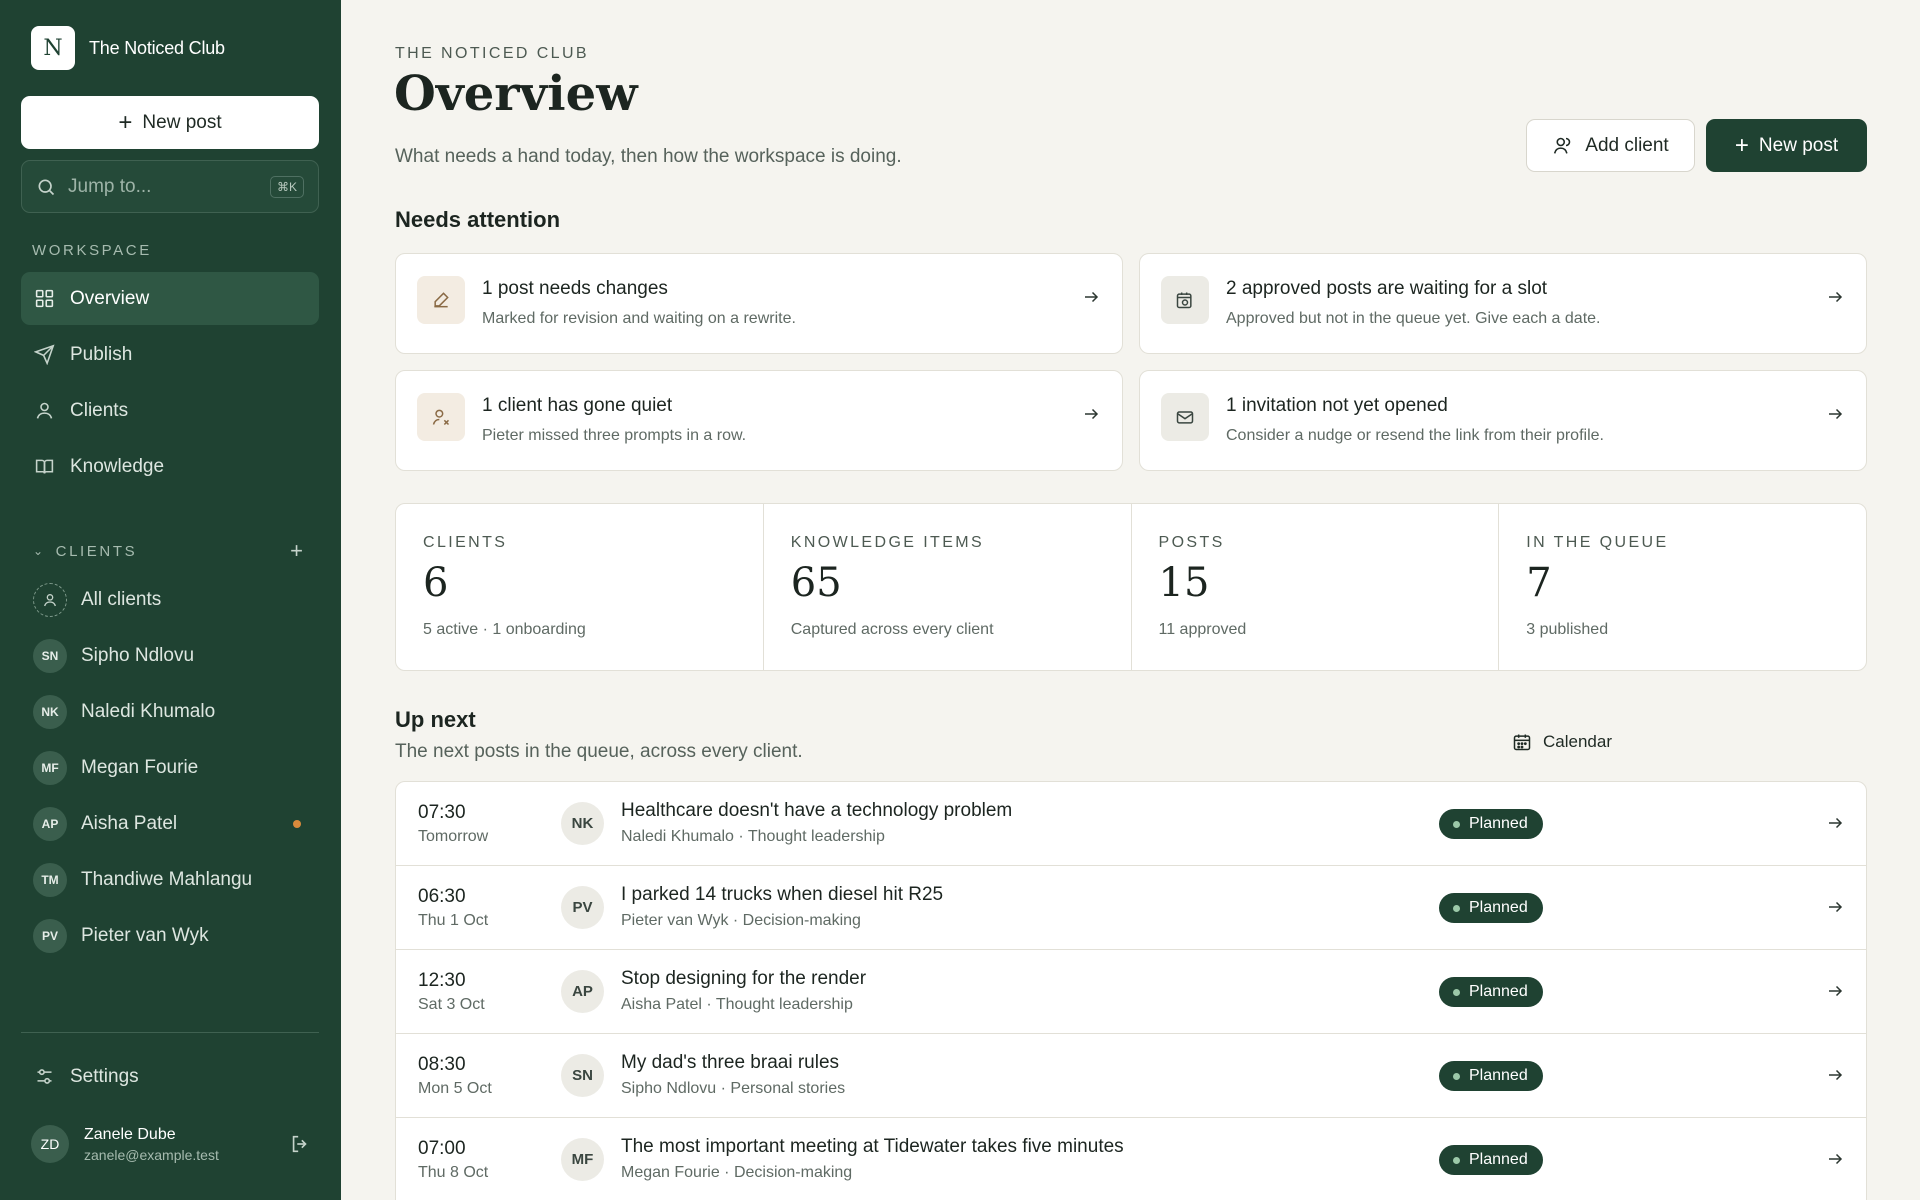  Describe the element at coordinates (441, 300) in the screenshot. I see `pencil-icon` at that location.